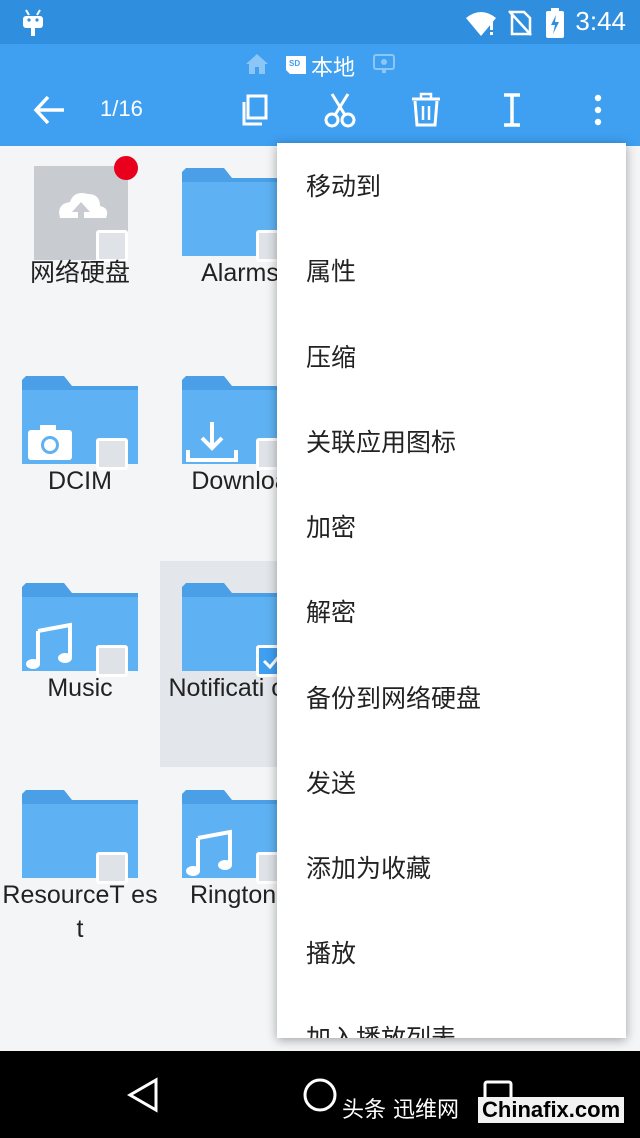 The image size is (640, 1138). Describe the element at coordinates (80, 249) in the screenshot. I see `grid-item-network-disk: 网络硬盘` at that location.